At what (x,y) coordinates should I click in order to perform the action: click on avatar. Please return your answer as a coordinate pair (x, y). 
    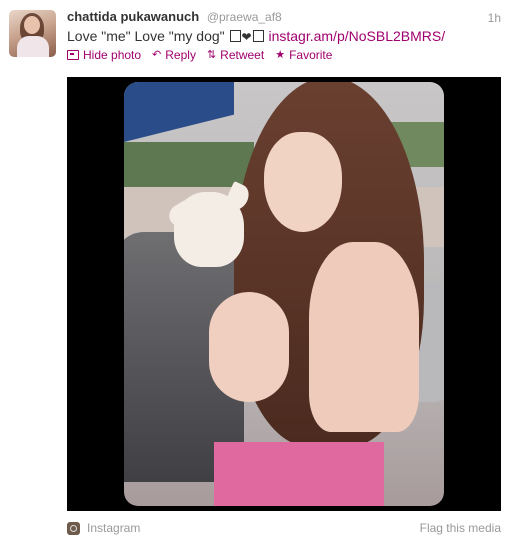
    Looking at the image, I should click on (32, 33).